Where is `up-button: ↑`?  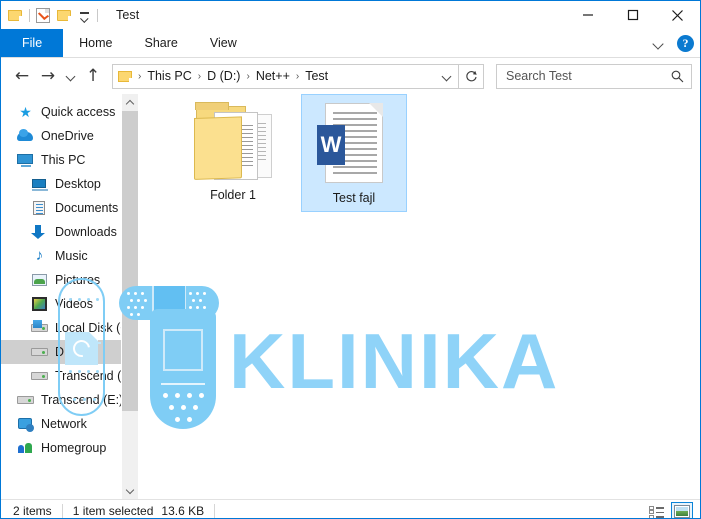
up-button: ↑ is located at coordinates (93, 76).